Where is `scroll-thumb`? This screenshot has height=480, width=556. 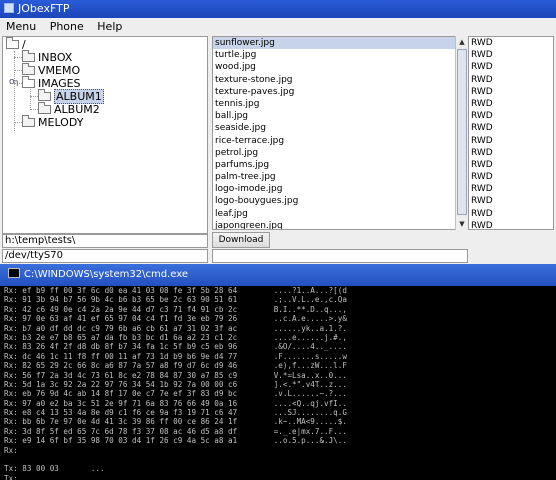 scroll-thumb is located at coordinates (462, 132).